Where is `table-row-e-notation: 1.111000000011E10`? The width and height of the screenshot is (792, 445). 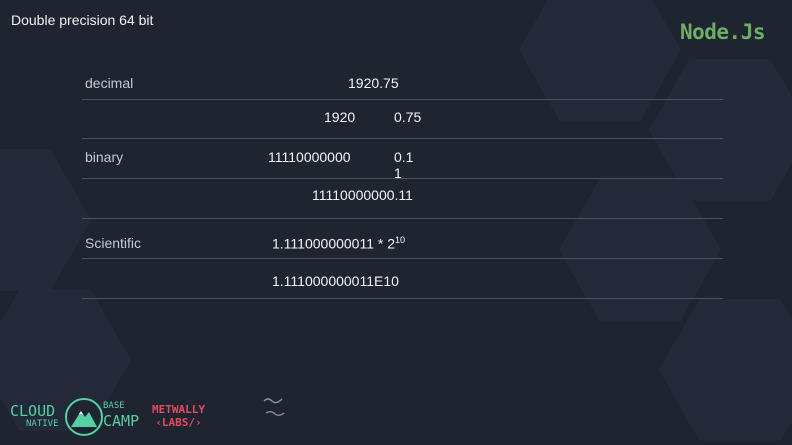
table-row-e-notation: 1.111000000011E10 is located at coordinates (402, 279).